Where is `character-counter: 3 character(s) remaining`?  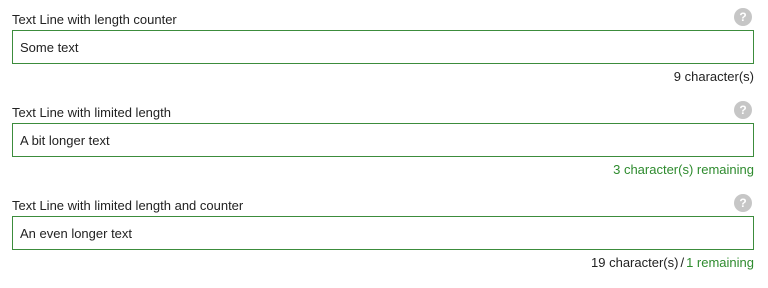
character-counter: 3 character(s) remaining is located at coordinates (383, 170).